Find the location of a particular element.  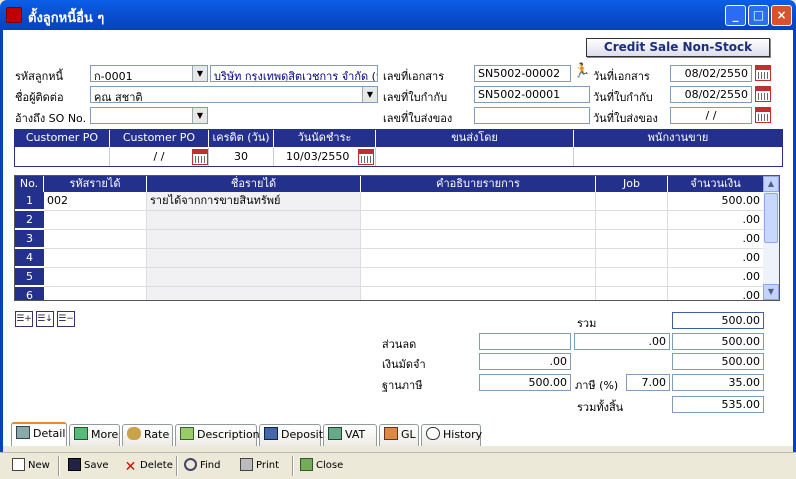

append-row-icon: ☰↓ is located at coordinates (45, 319).